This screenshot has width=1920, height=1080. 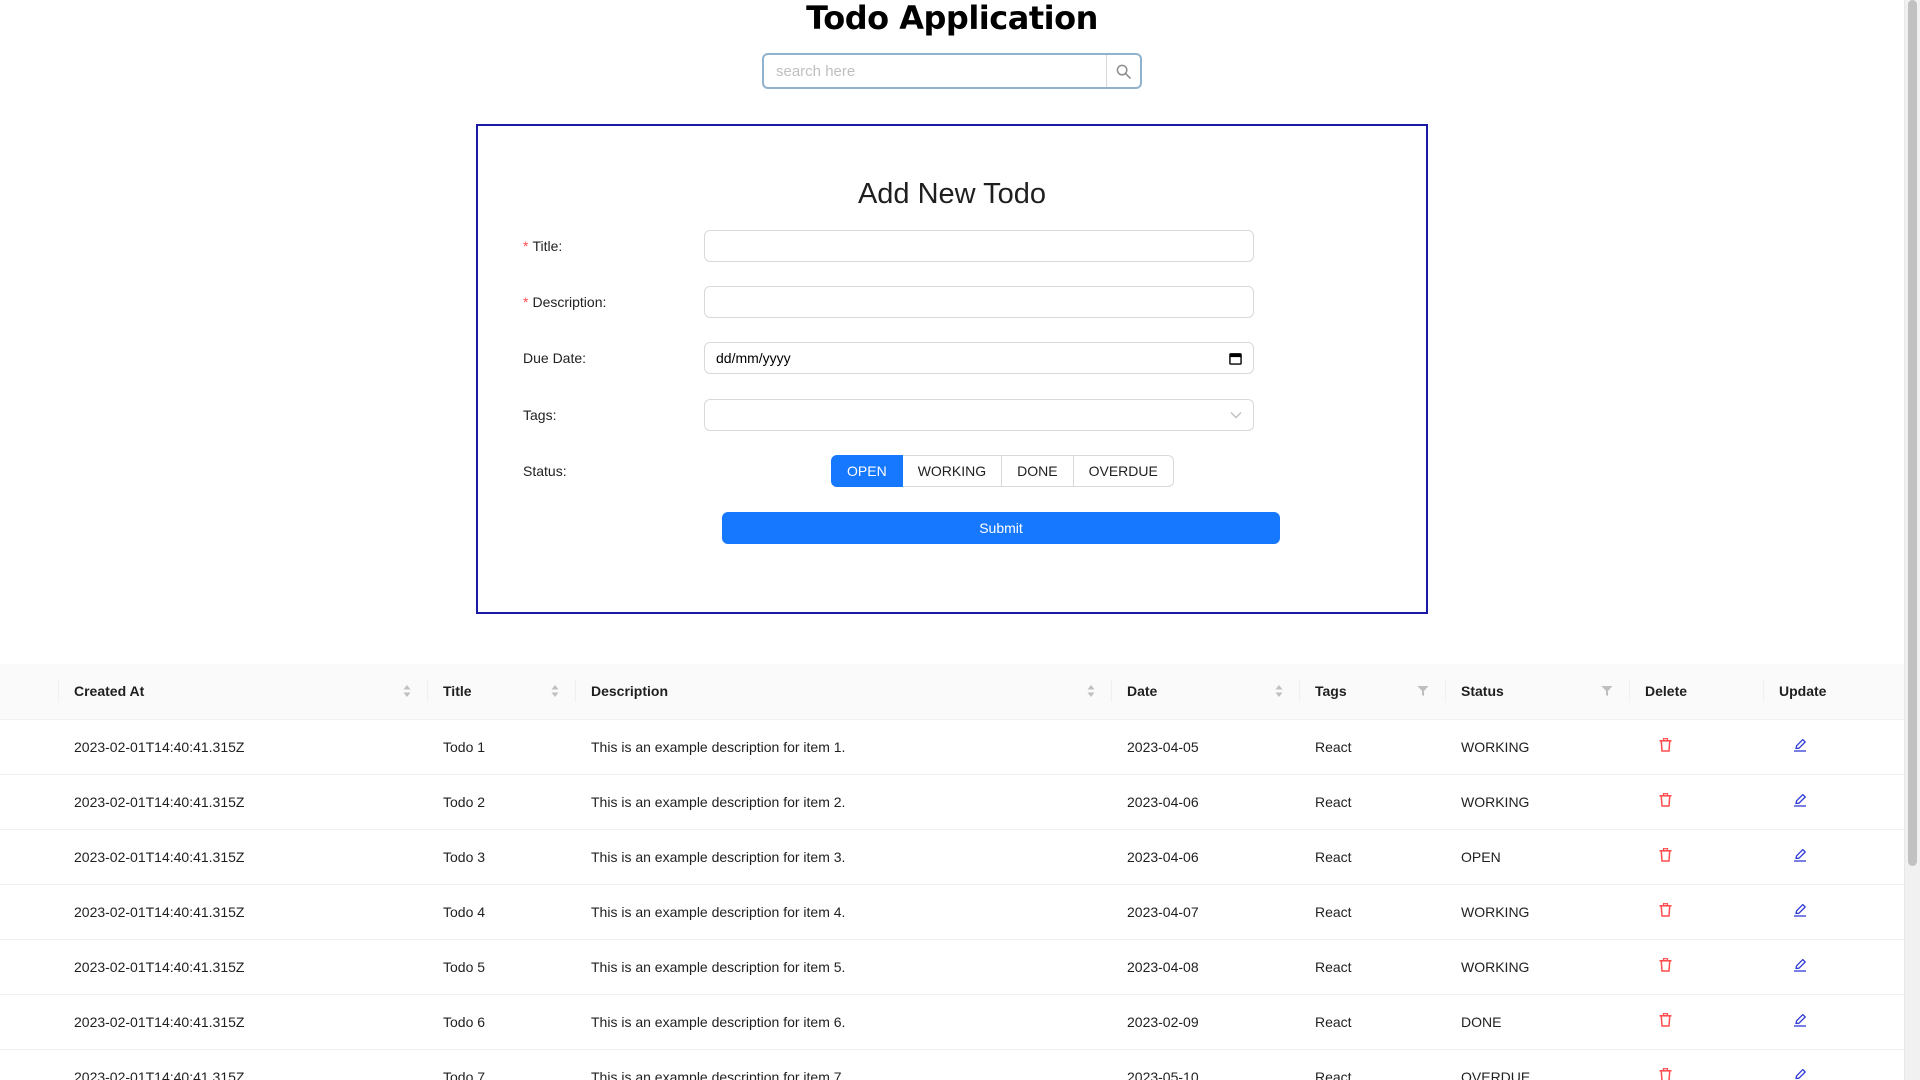 I want to click on column-status: Status, so click(x=1537, y=692).